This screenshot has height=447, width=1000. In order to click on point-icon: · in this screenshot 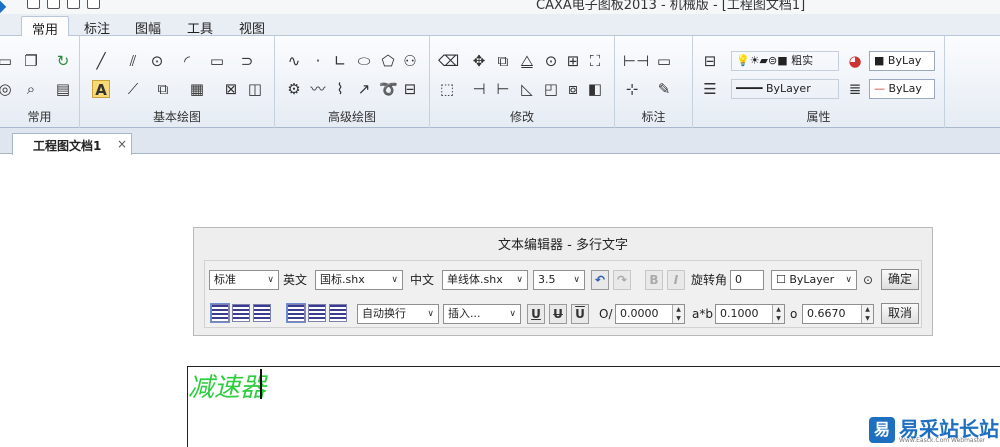, I will do `click(318, 61)`.